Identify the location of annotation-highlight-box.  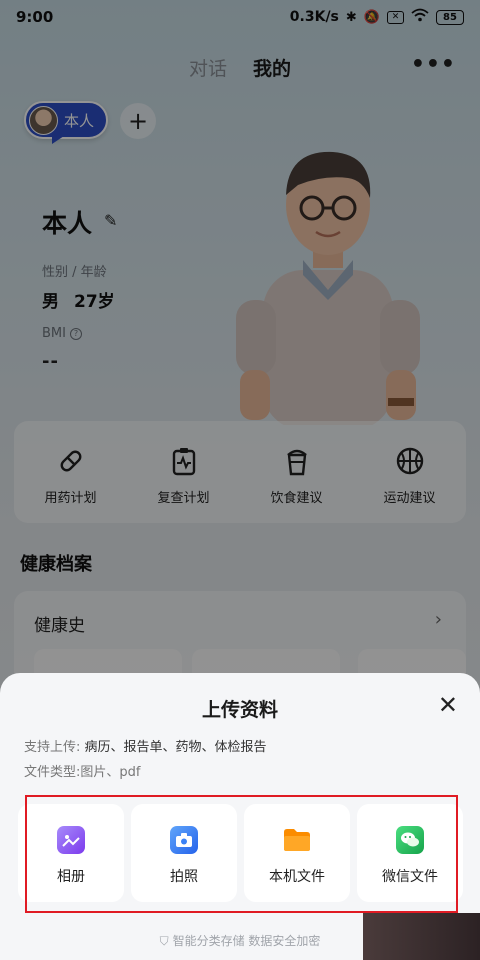
(241, 854).